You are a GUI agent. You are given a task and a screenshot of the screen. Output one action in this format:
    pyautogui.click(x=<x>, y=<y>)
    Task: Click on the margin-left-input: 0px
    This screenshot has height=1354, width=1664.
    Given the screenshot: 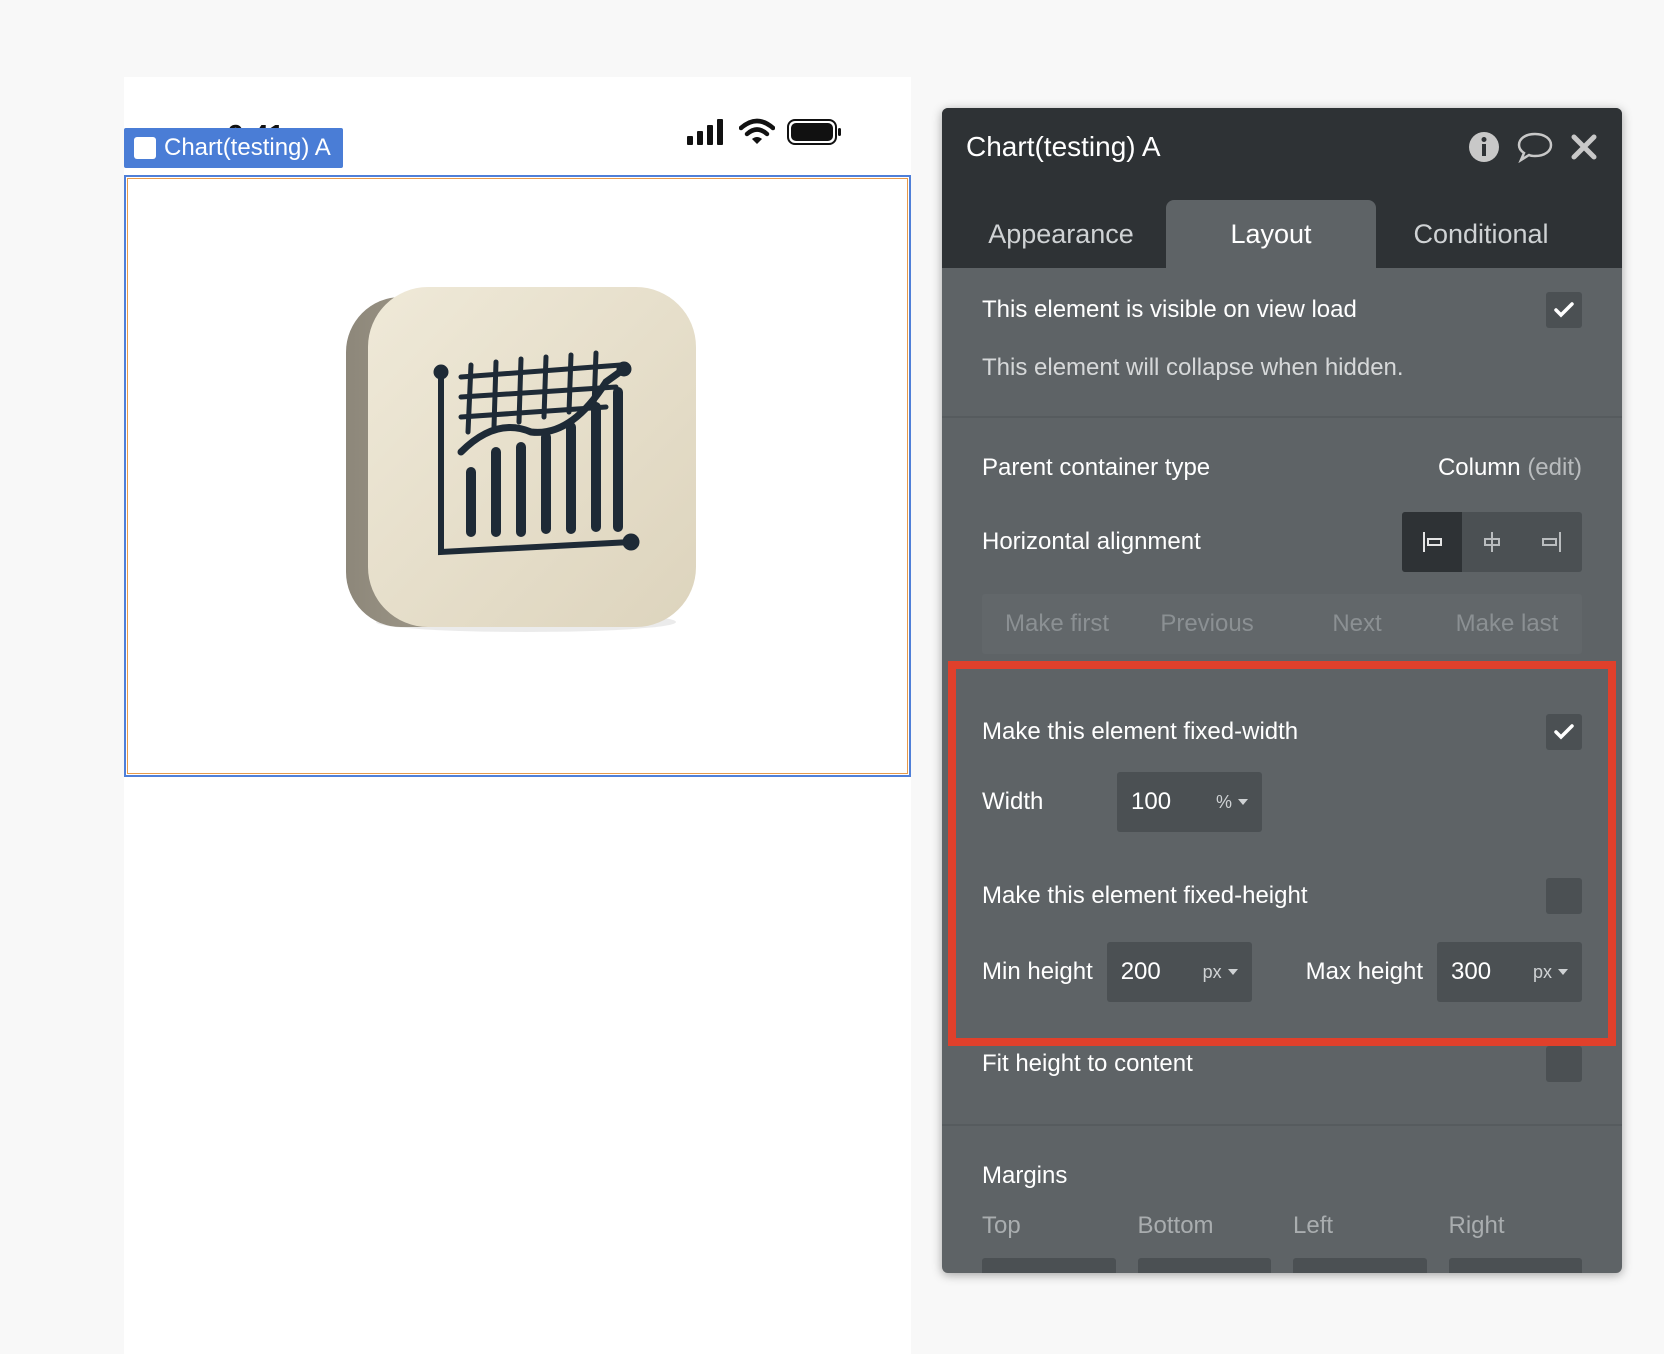 What is the action you would take?
    pyautogui.click(x=1360, y=1265)
    